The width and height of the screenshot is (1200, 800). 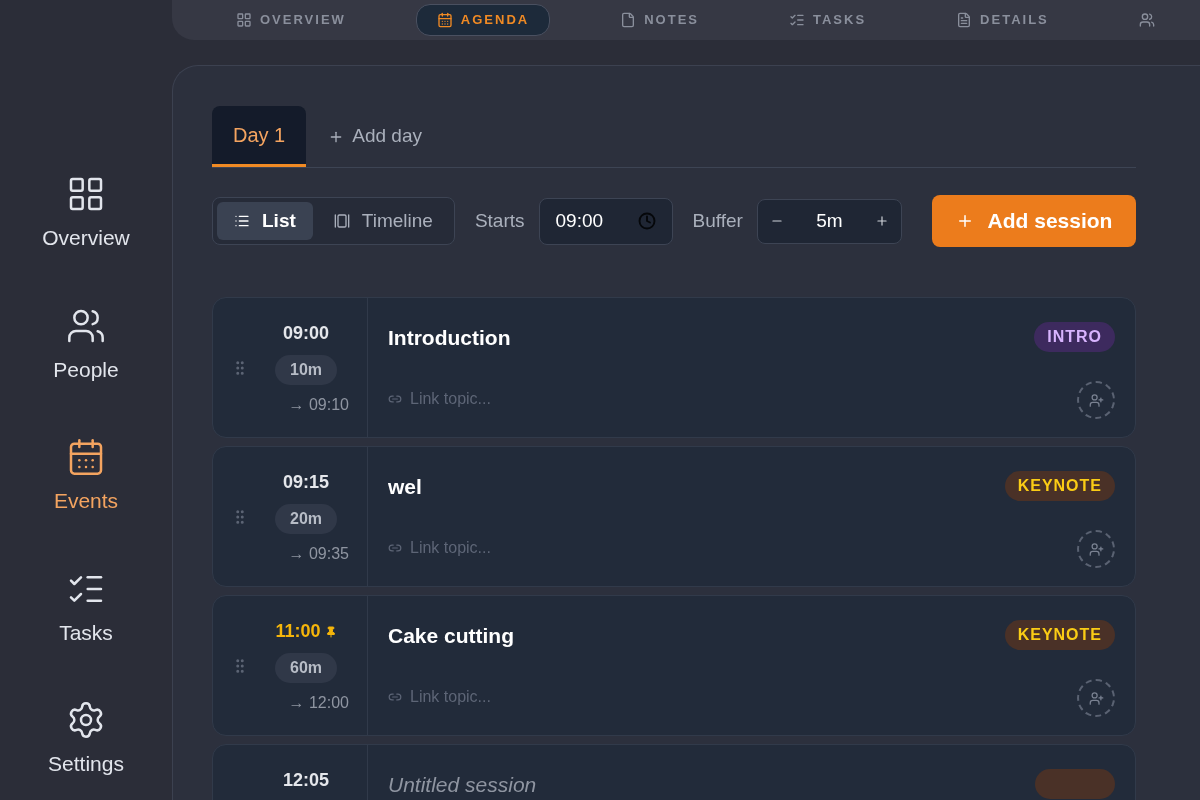 What do you see at coordinates (1074, 337) in the screenshot?
I see `tag-badge: INTRO` at bounding box center [1074, 337].